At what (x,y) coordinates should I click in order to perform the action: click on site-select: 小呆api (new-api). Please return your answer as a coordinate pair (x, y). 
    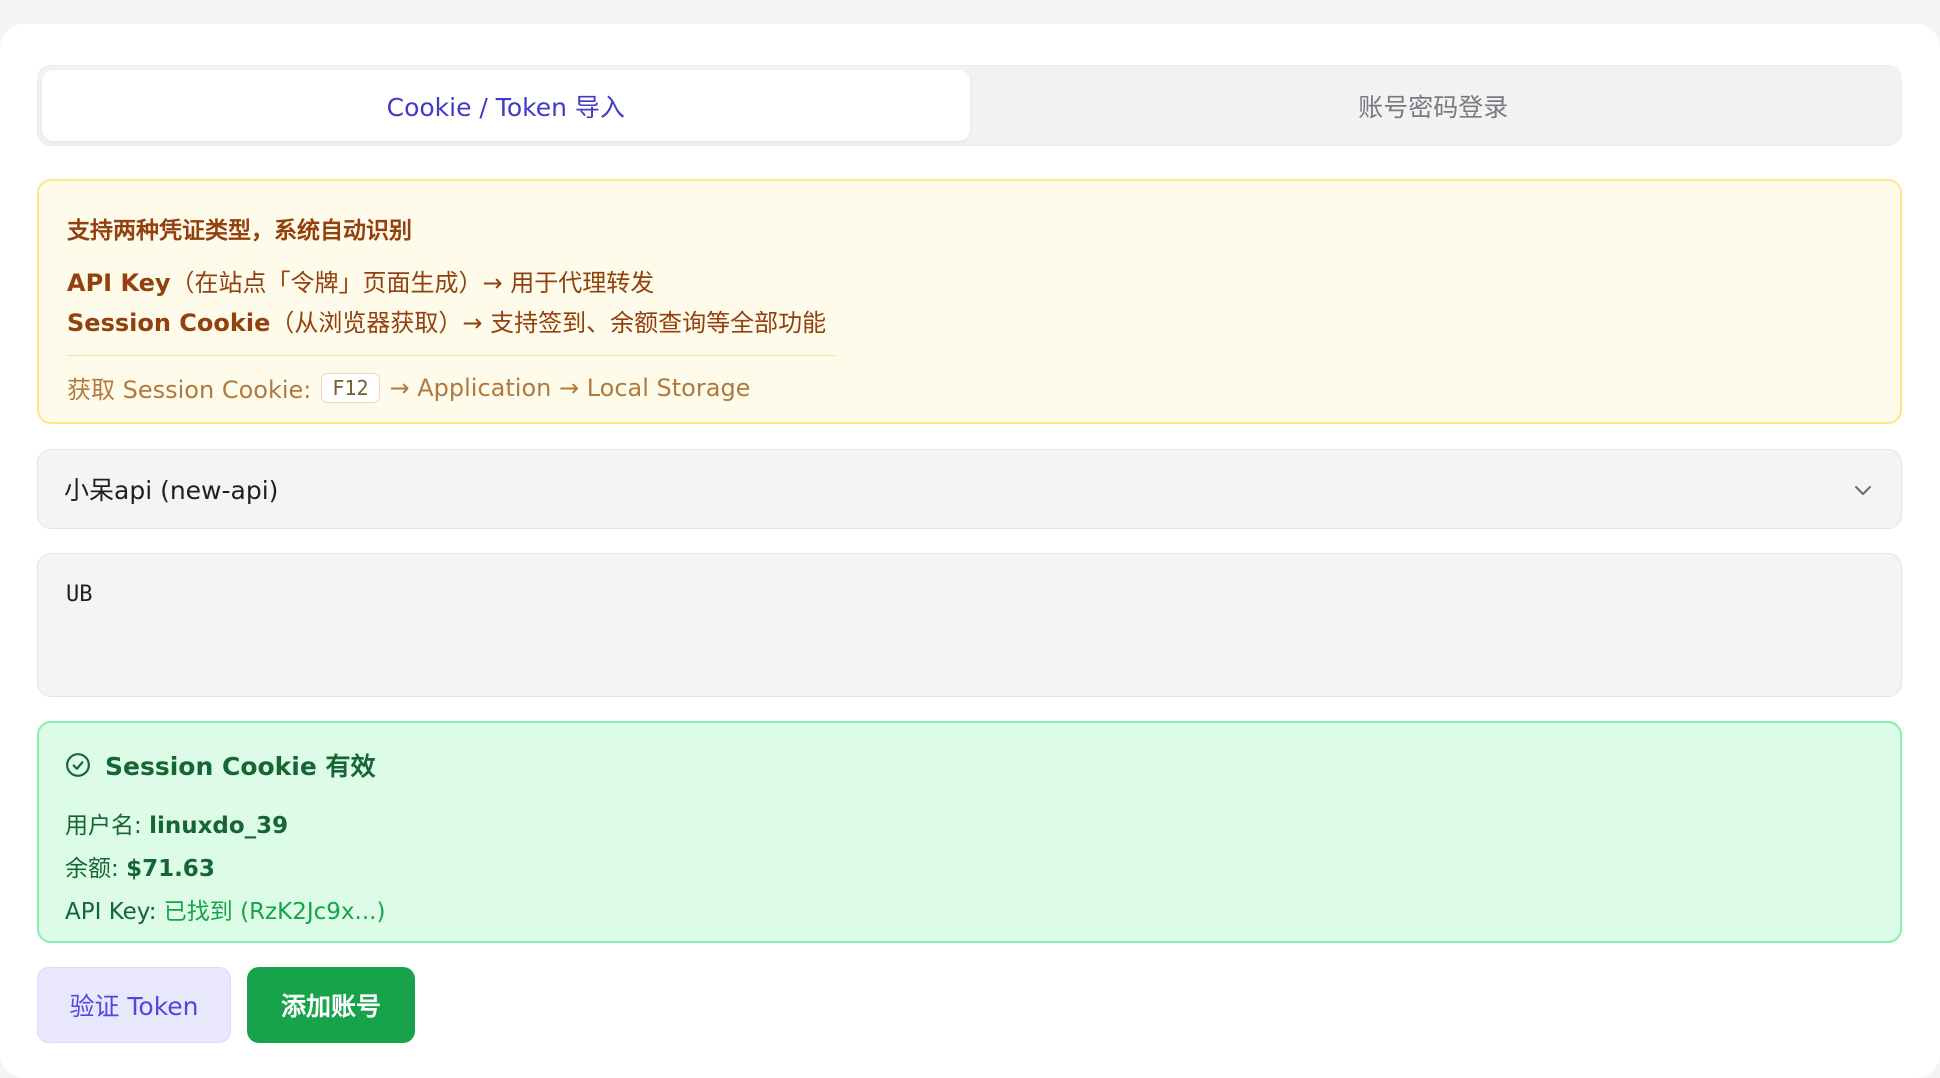
    Looking at the image, I should click on (969, 489).